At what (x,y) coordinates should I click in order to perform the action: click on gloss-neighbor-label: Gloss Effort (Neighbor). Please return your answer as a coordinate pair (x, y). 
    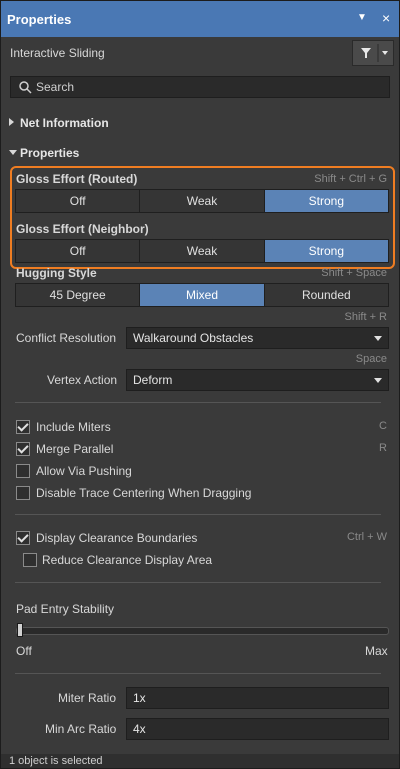
    Looking at the image, I should click on (82, 229).